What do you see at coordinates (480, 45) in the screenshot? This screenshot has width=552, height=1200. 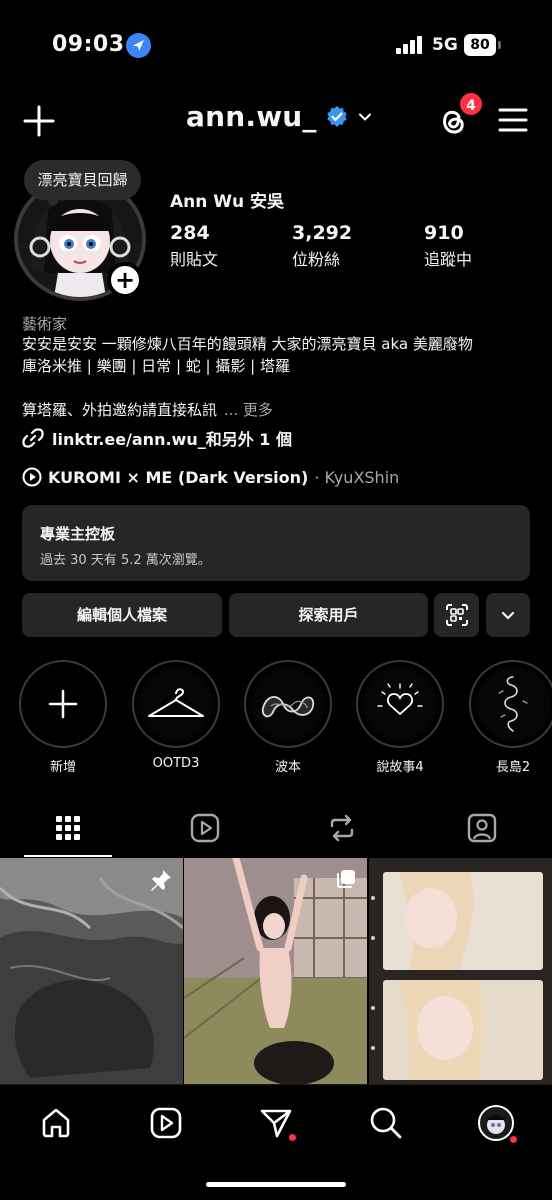 I see `battery-icon: 80` at bounding box center [480, 45].